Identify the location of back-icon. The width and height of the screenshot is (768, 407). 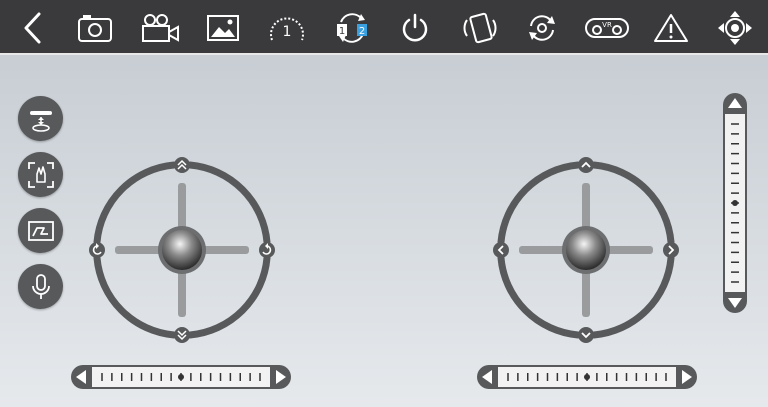
(32, 27).